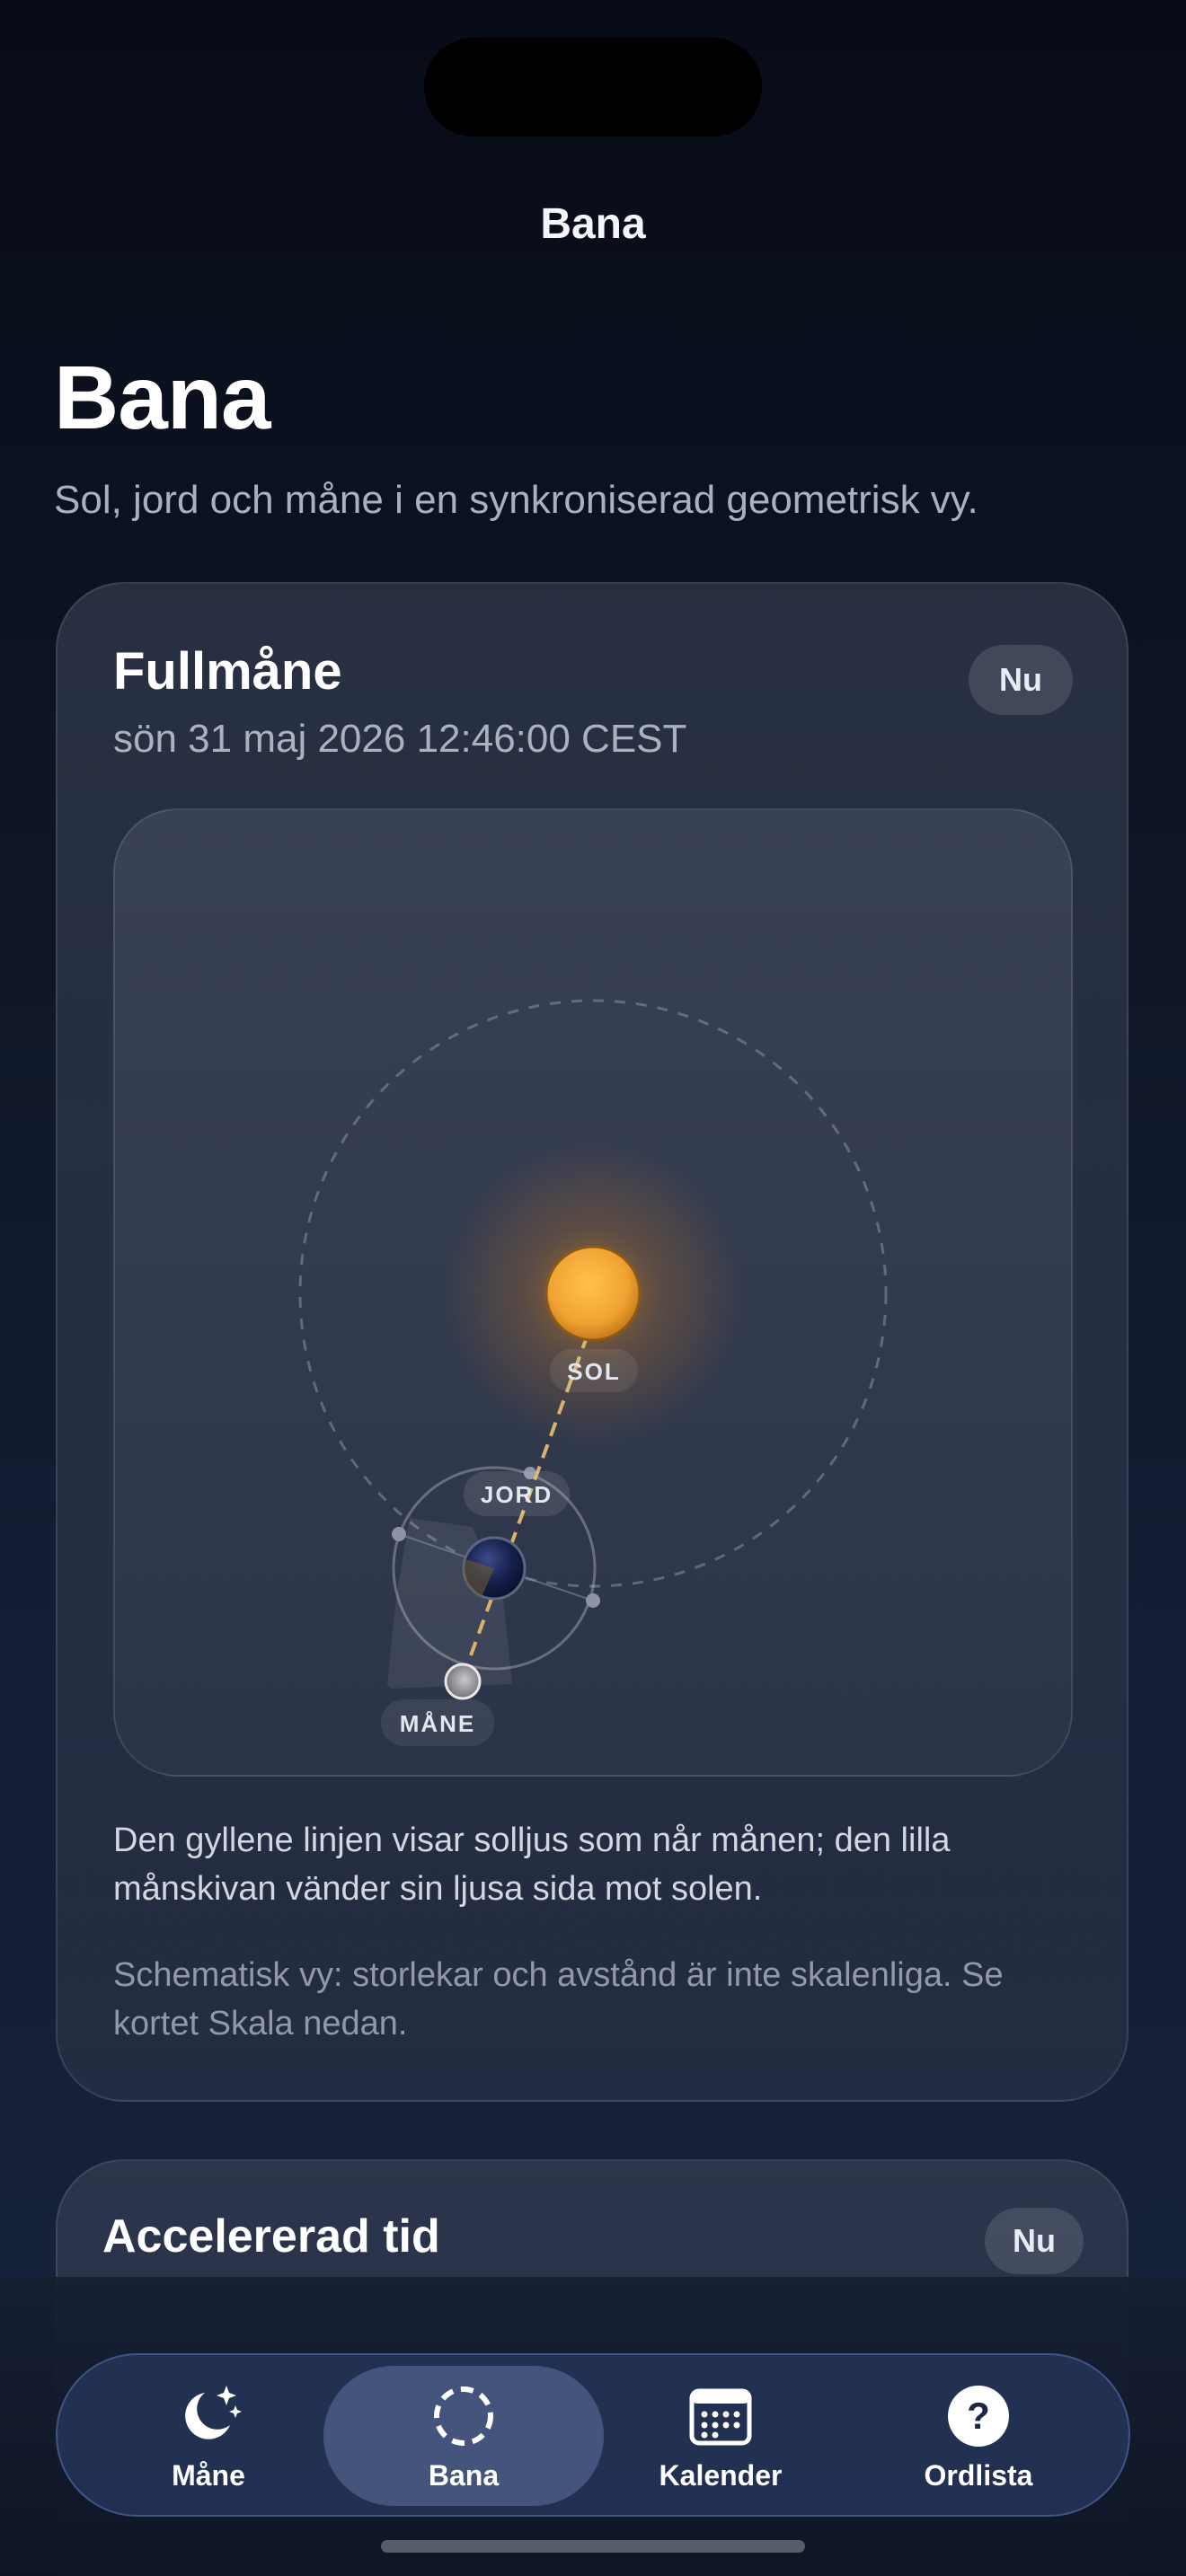 This screenshot has height=2576, width=1186. I want to click on nav-bar-title: Bana, so click(593, 224).